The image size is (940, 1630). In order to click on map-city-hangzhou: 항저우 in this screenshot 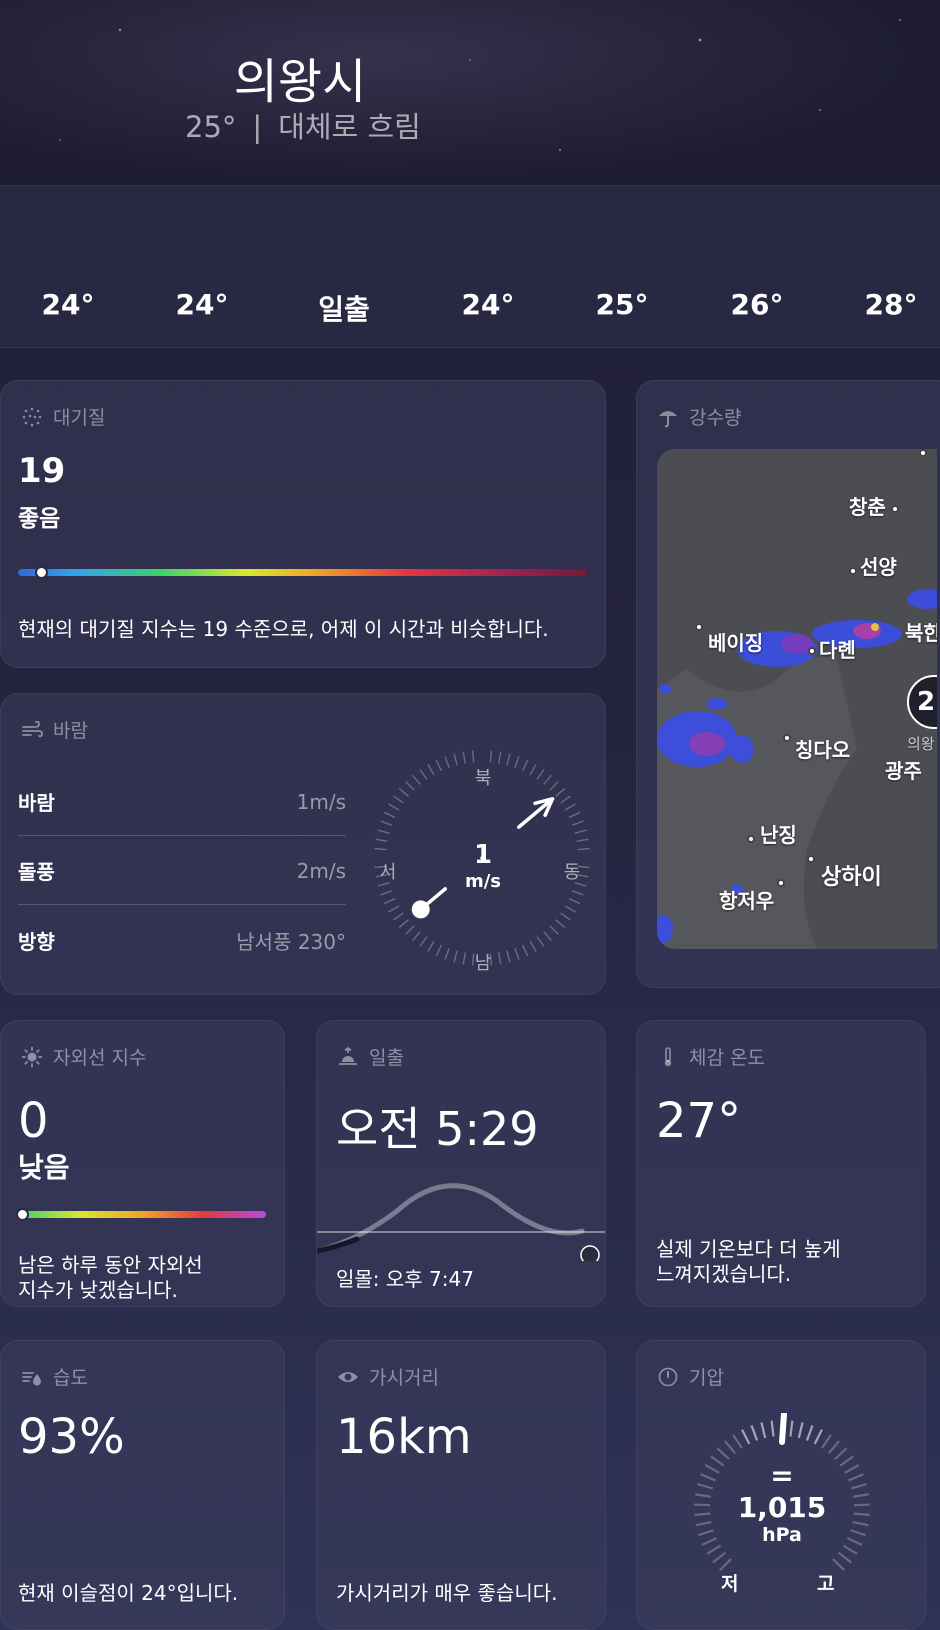, I will do `click(747, 901)`.